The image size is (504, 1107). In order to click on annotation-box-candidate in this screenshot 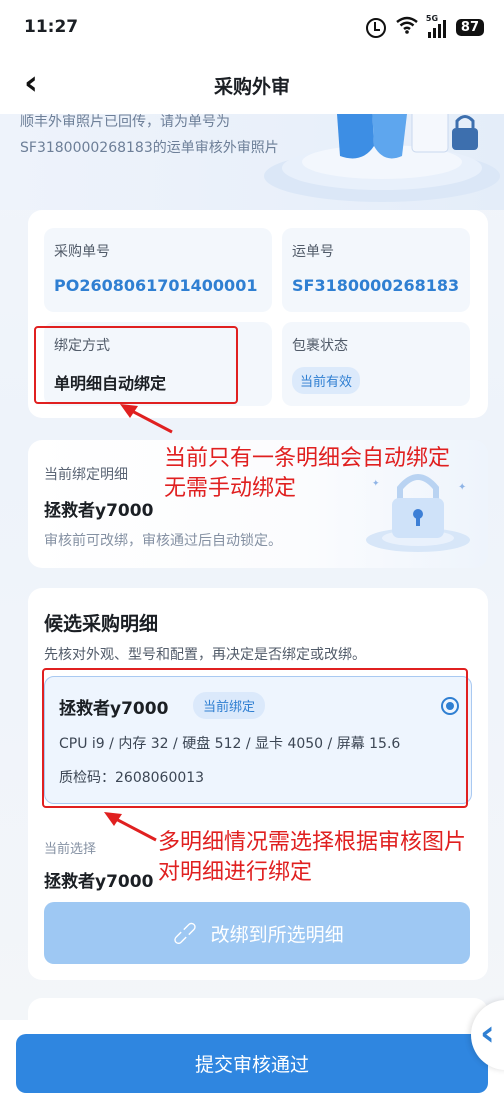, I will do `click(255, 738)`.